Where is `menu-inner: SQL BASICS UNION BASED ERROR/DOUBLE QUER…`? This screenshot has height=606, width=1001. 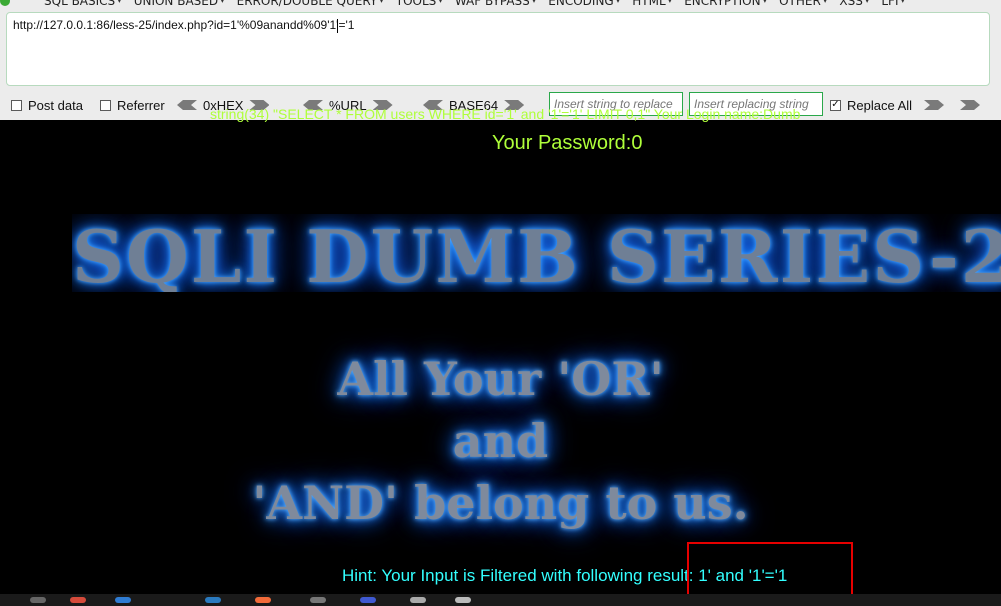
menu-inner: SQL BASICS UNION BASED ERROR/DOUBLE QUER… is located at coordinates (452, 4).